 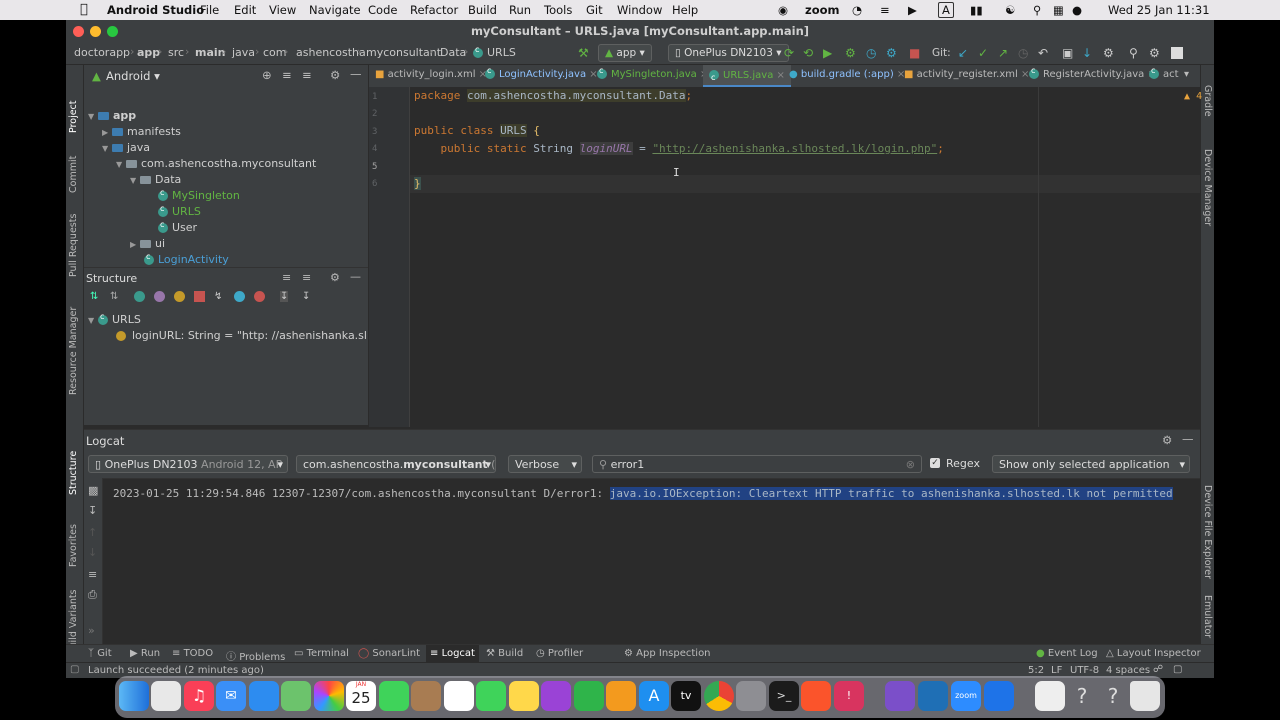 I want to click on profile-icon: ◷, so click(x=871, y=53).